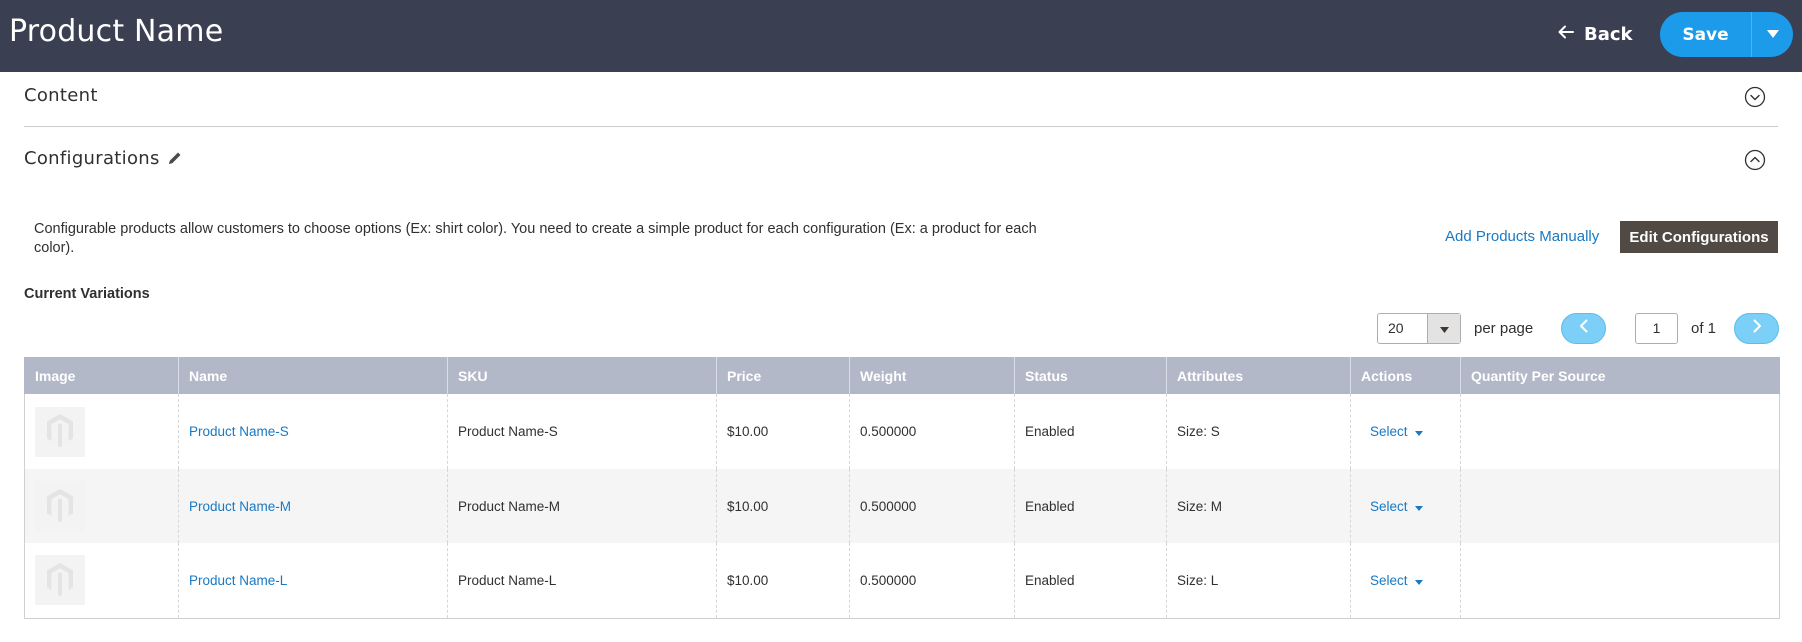 The height and width of the screenshot is (642, 1802). What do you see at coordinates (932, 375) in the screenshot?
I see `column-header-weight: Weight` at bounding box center [932, 375].